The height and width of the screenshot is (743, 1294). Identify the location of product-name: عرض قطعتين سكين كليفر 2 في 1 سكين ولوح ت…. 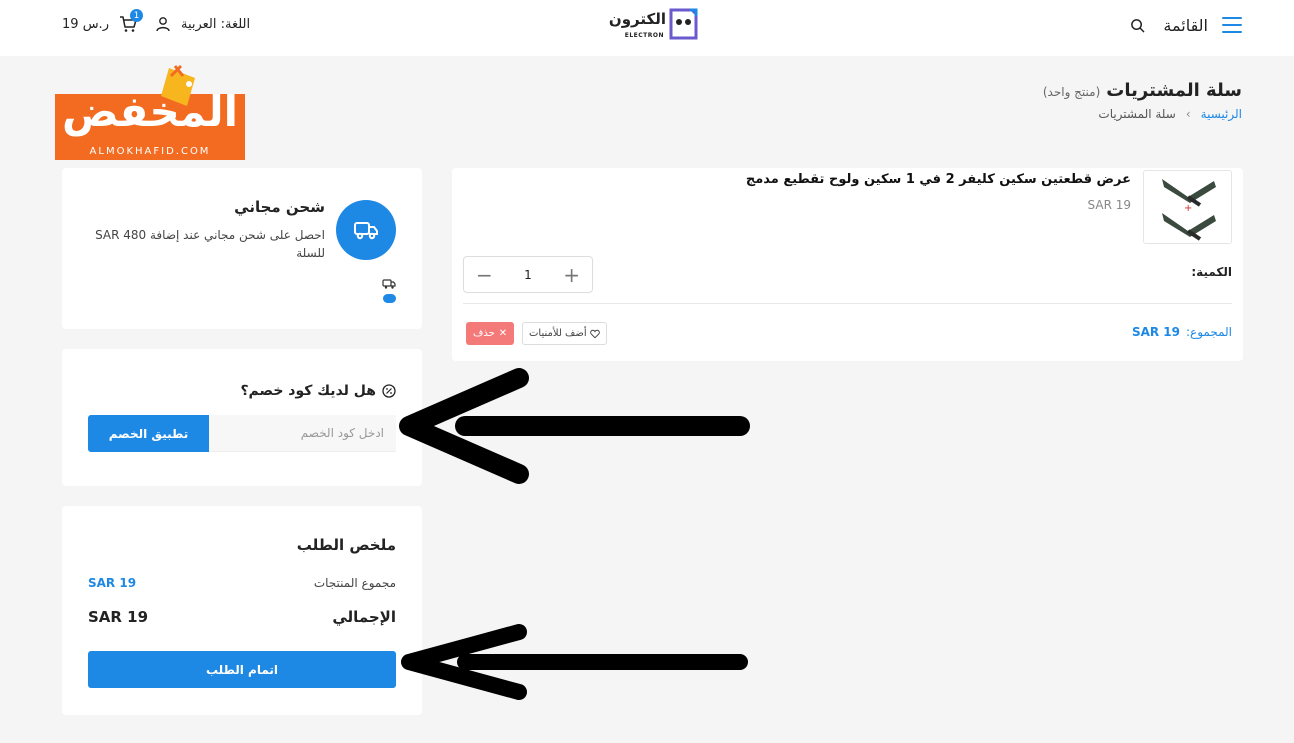
(938, 179).